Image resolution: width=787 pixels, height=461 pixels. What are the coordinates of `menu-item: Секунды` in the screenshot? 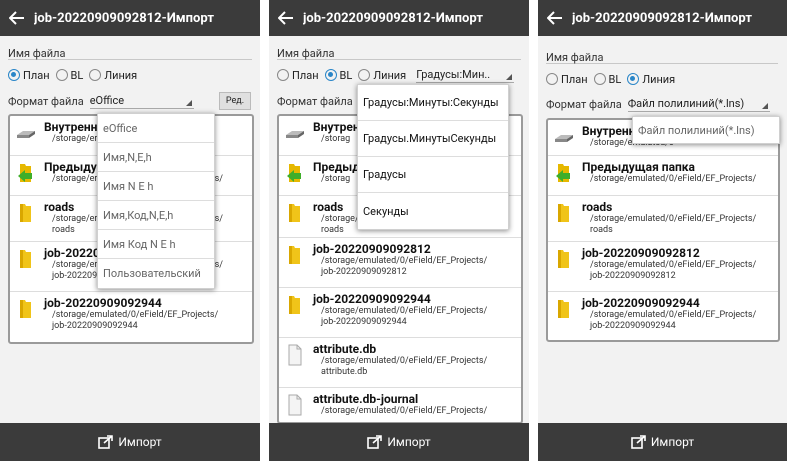 It's located at (433, 211).